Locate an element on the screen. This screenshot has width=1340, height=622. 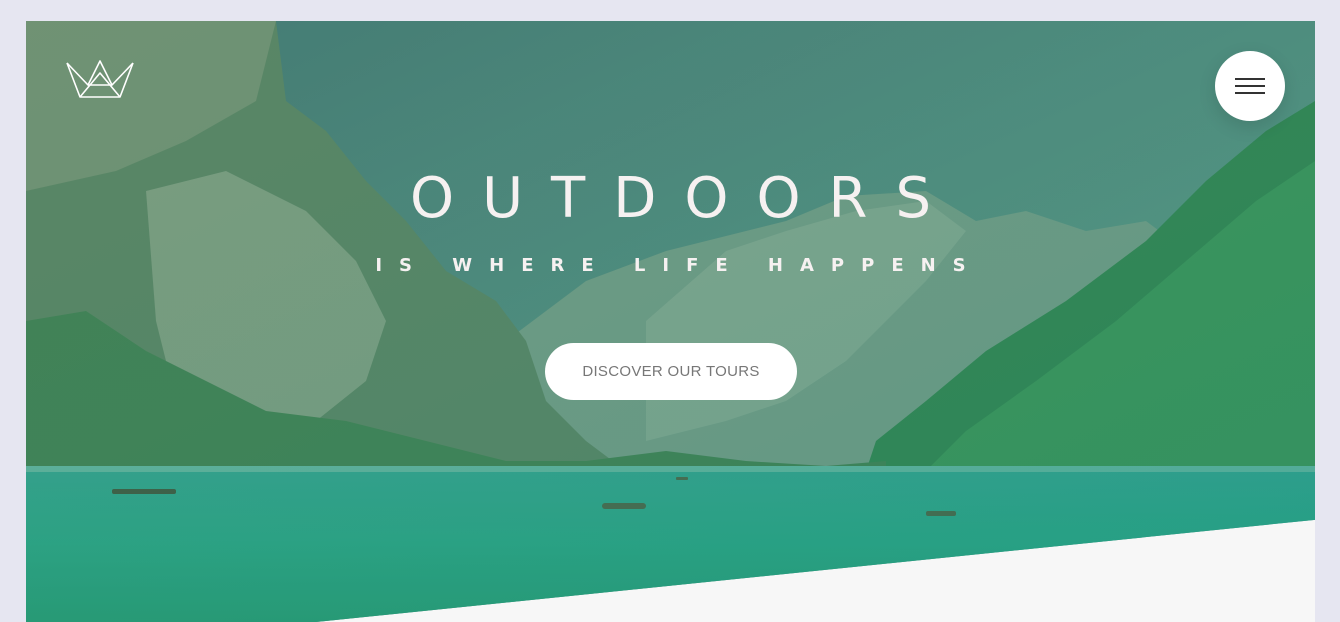
crown-logo-icon is located at coordinates (100, 79).